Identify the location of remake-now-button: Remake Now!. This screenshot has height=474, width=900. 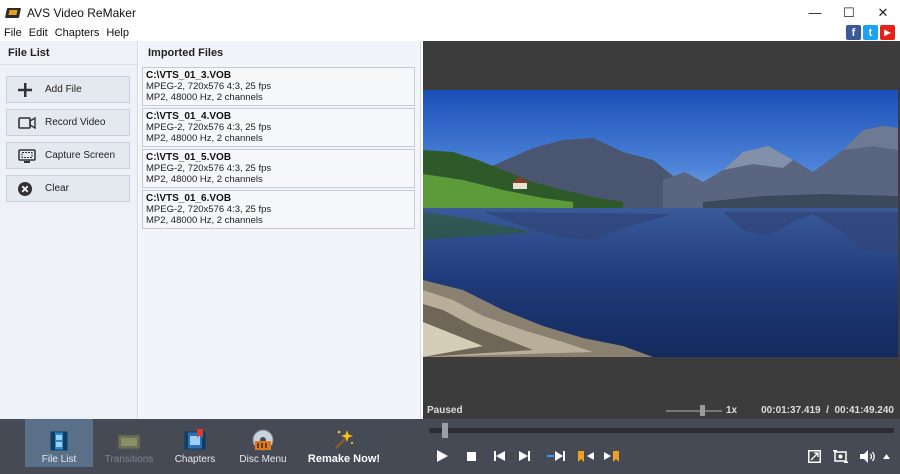
(344, 443).